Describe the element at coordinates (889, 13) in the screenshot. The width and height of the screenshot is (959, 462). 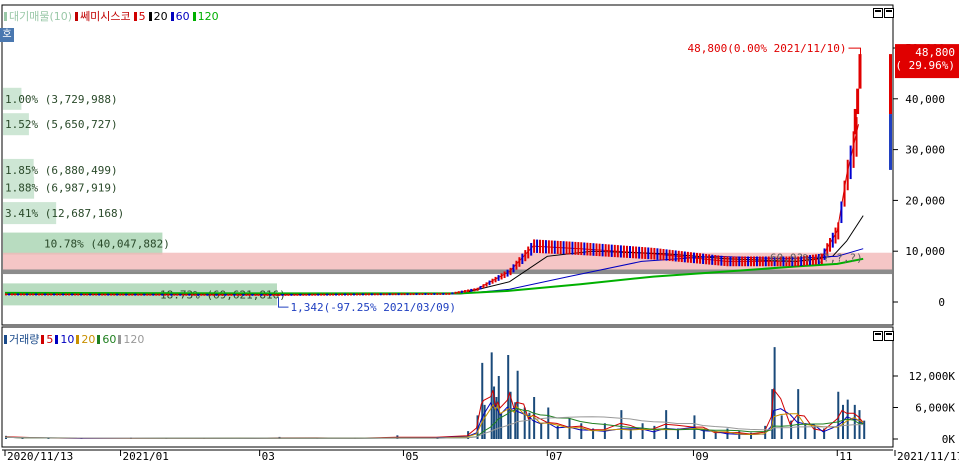
I see `price-panel-maximize-button` at that location.